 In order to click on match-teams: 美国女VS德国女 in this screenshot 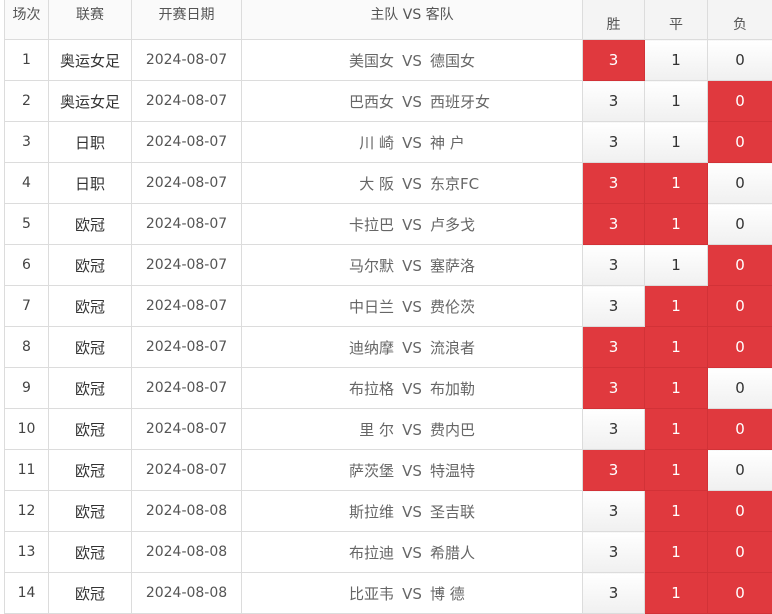, I will do `click(412, 60)`.